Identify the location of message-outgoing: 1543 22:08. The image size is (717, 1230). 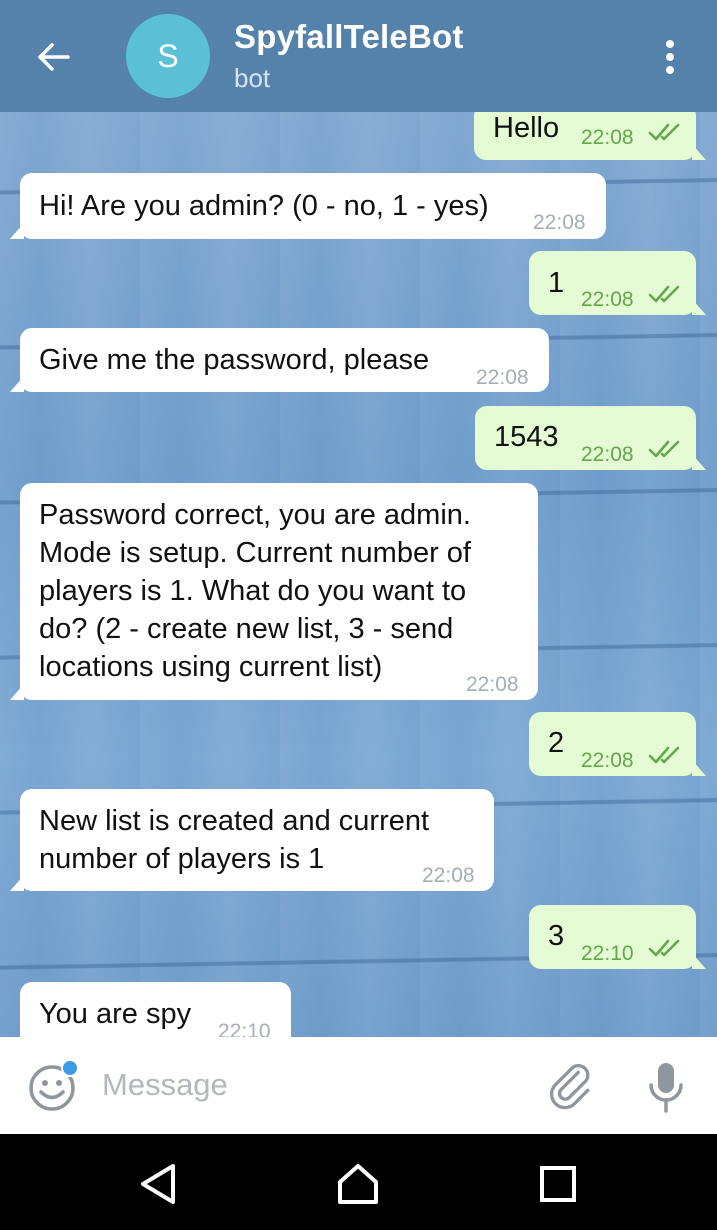
(590, 438).